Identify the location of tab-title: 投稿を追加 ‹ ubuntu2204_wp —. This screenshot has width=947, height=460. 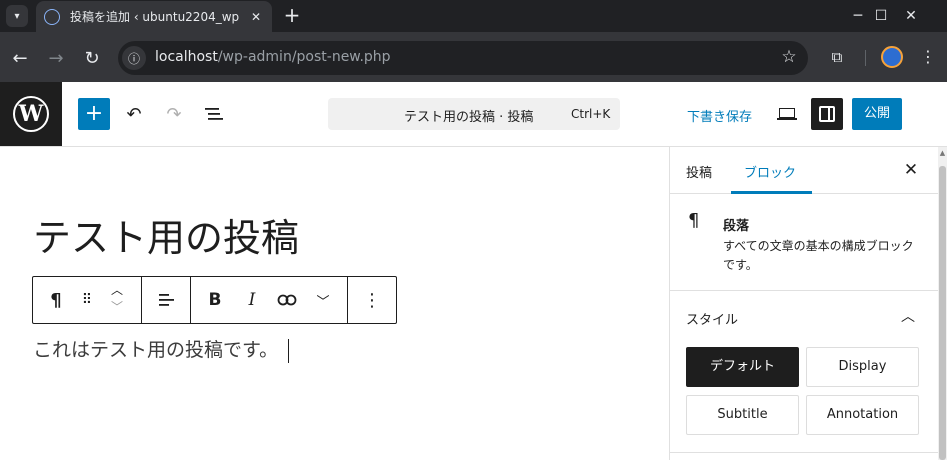
(156, 17).